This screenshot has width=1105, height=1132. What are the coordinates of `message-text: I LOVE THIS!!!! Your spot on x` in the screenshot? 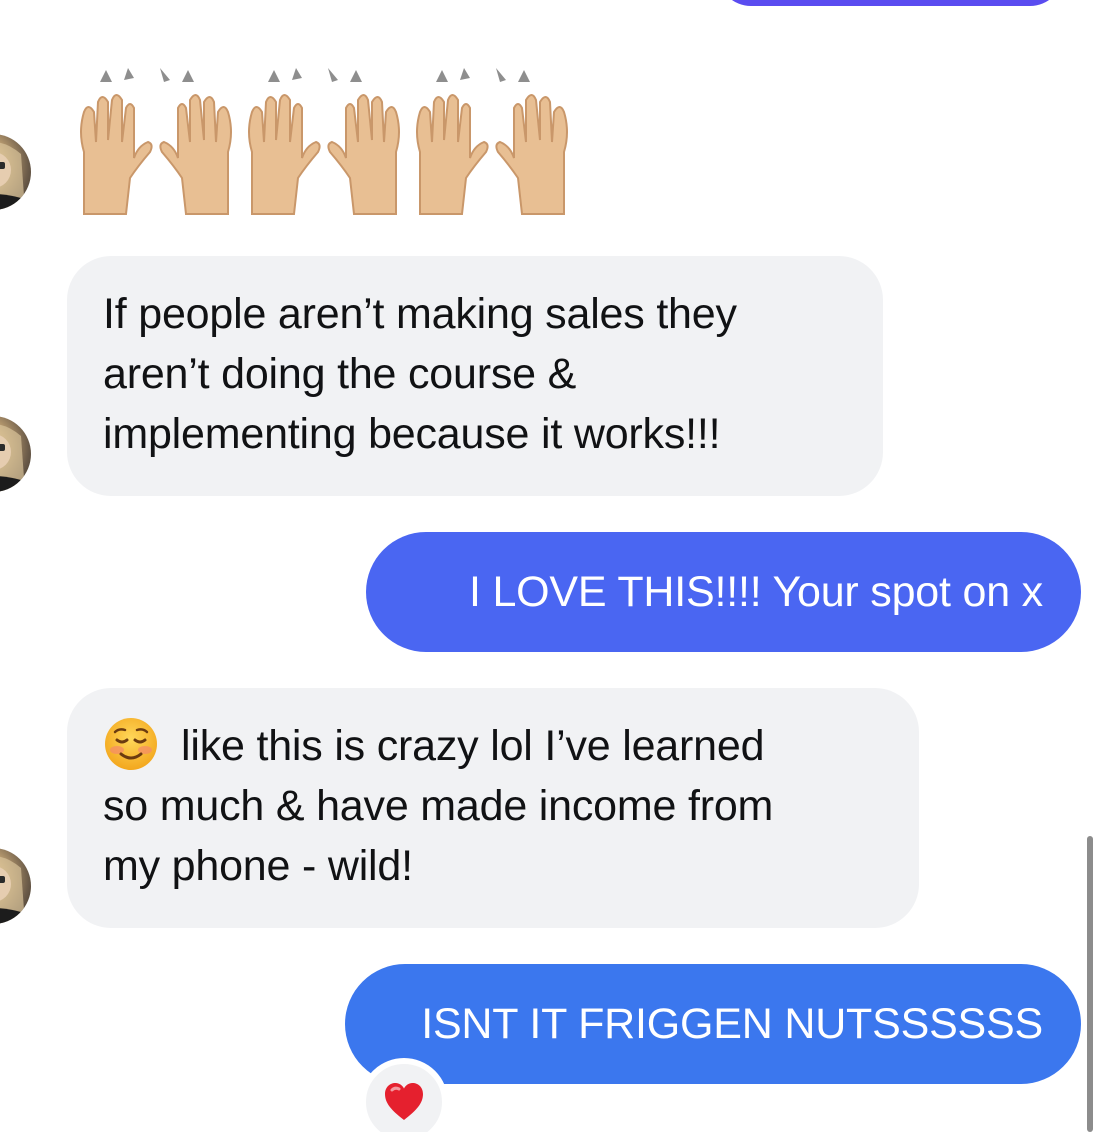 It's located at (755, 592).